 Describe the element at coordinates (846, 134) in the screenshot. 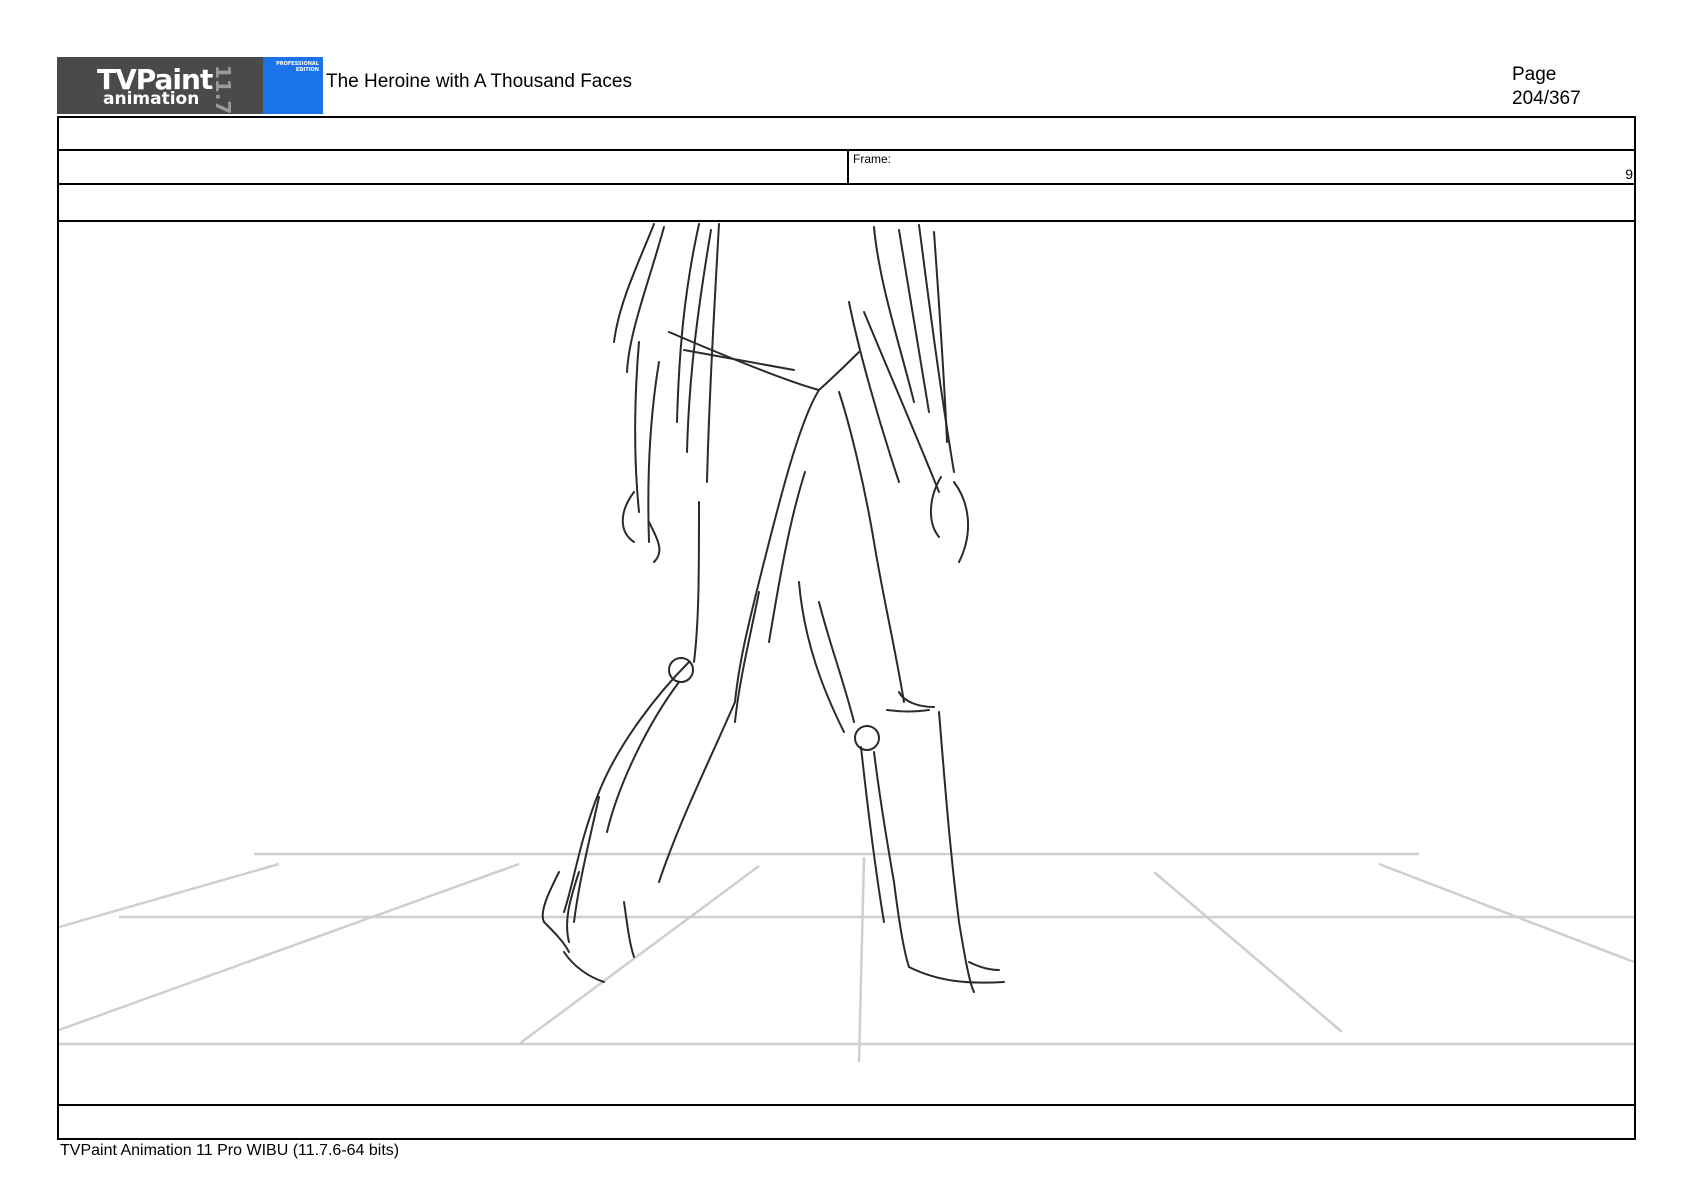

I see `sheet-row-top` at that location.